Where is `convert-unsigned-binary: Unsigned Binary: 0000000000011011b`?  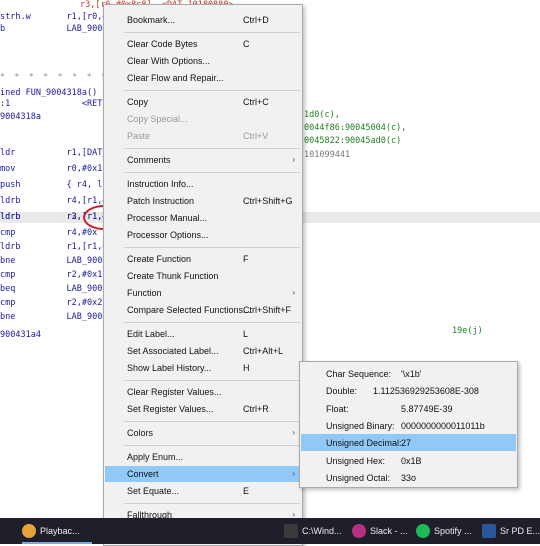
convert-unsigned-binary: Unsigned Binary: 0000000000011011b is located at coordinates (408, 425).